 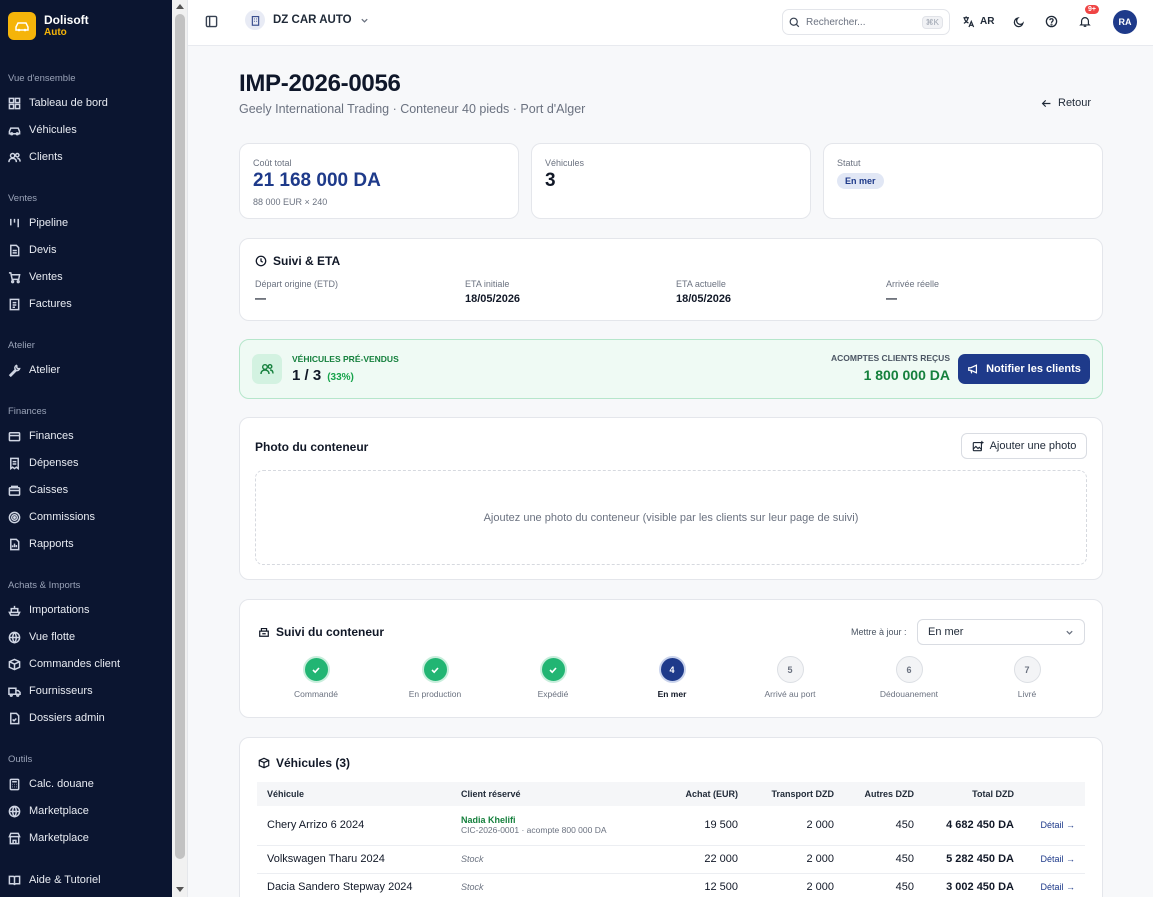 I want to click on search-input: Rechercher... ⌘K, so click(x=866, y=22).